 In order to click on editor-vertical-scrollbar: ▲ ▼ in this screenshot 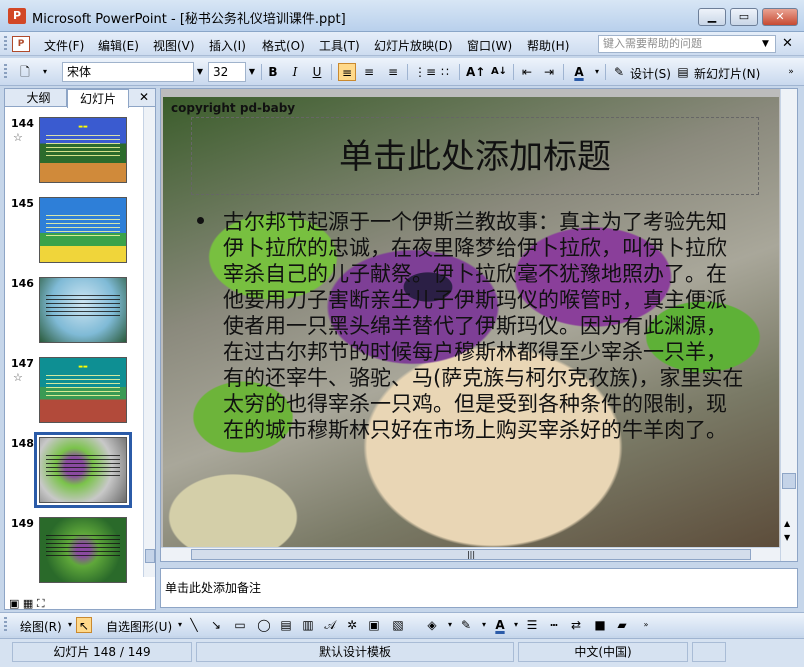, I will do `click(788, 325)`.